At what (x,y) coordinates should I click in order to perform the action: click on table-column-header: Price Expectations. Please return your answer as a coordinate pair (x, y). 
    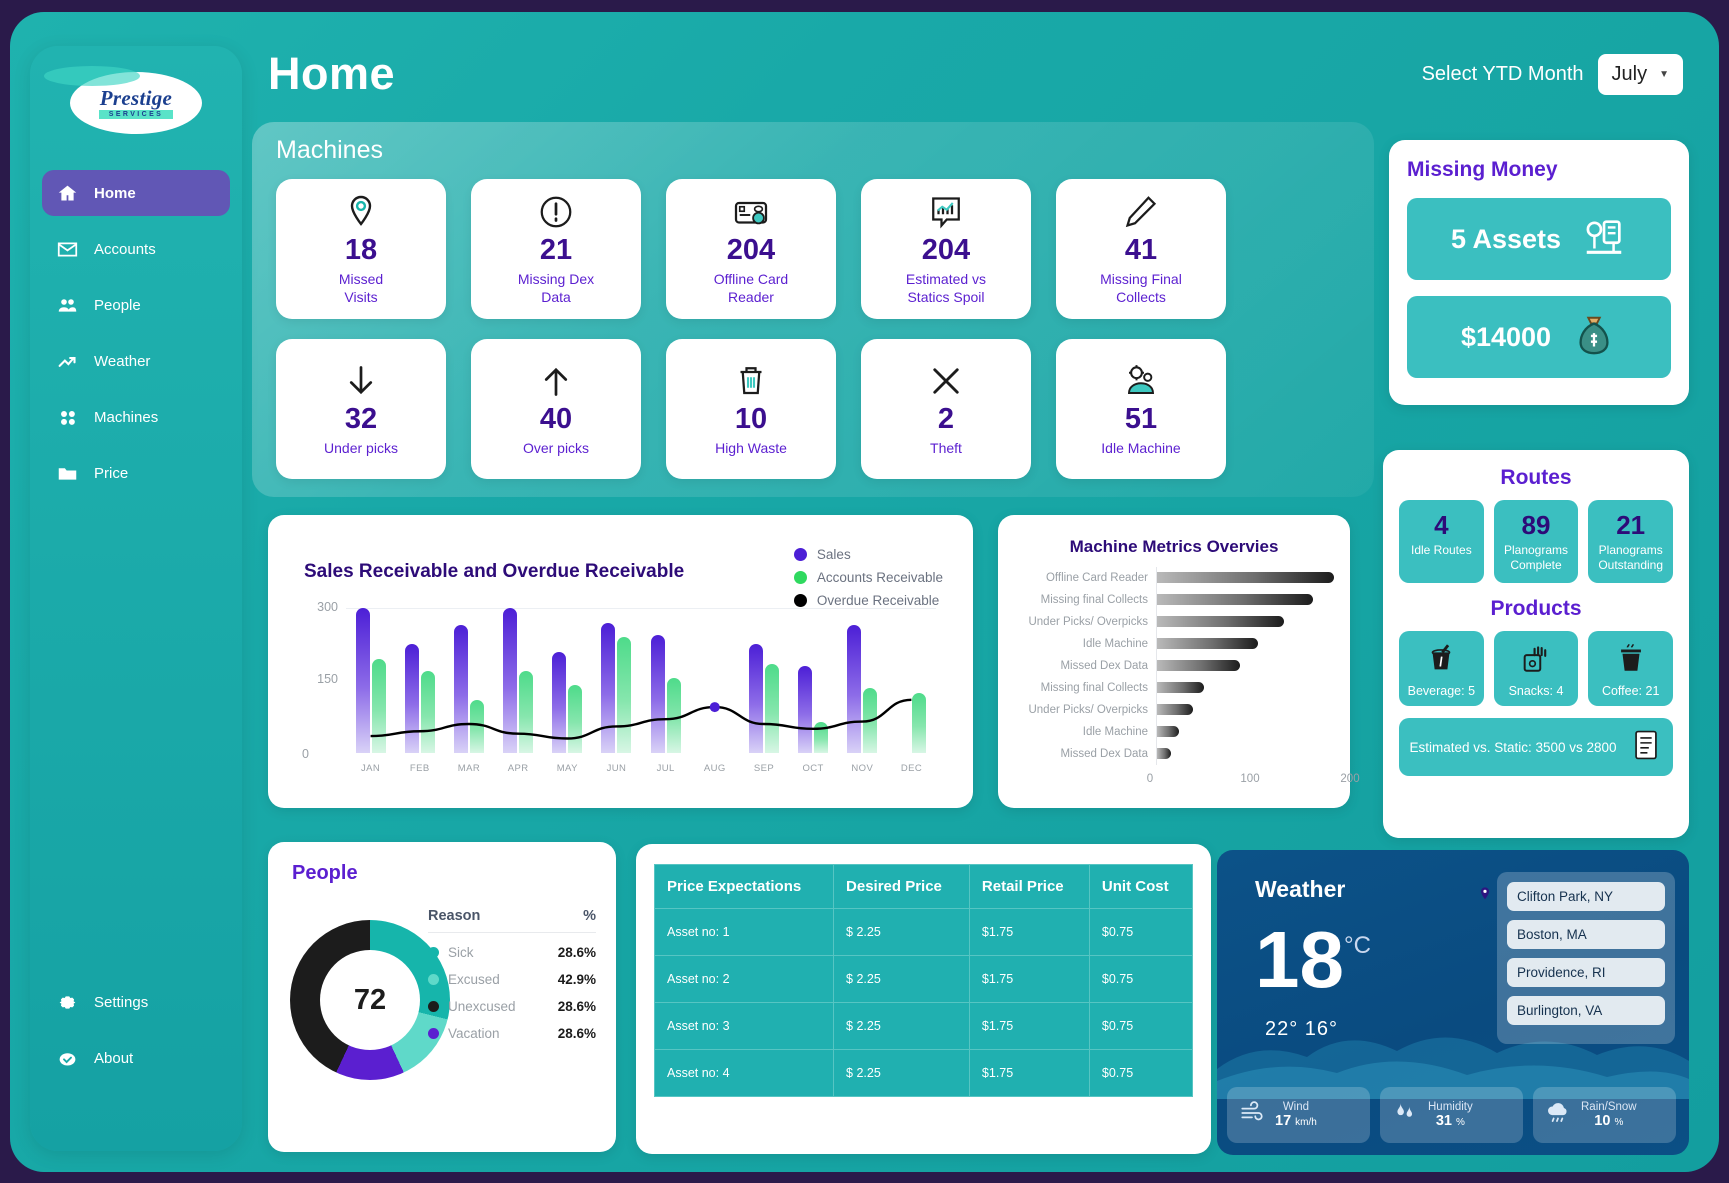
    Looking at the image, I should click on (744, 886).